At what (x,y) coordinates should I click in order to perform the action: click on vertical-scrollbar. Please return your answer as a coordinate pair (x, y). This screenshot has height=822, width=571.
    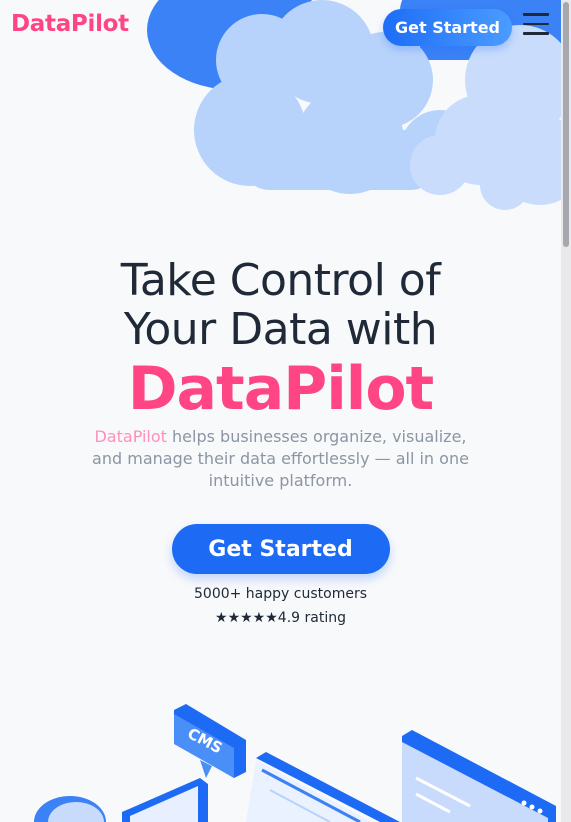
    Looking at the image, I should click on (566, 411).